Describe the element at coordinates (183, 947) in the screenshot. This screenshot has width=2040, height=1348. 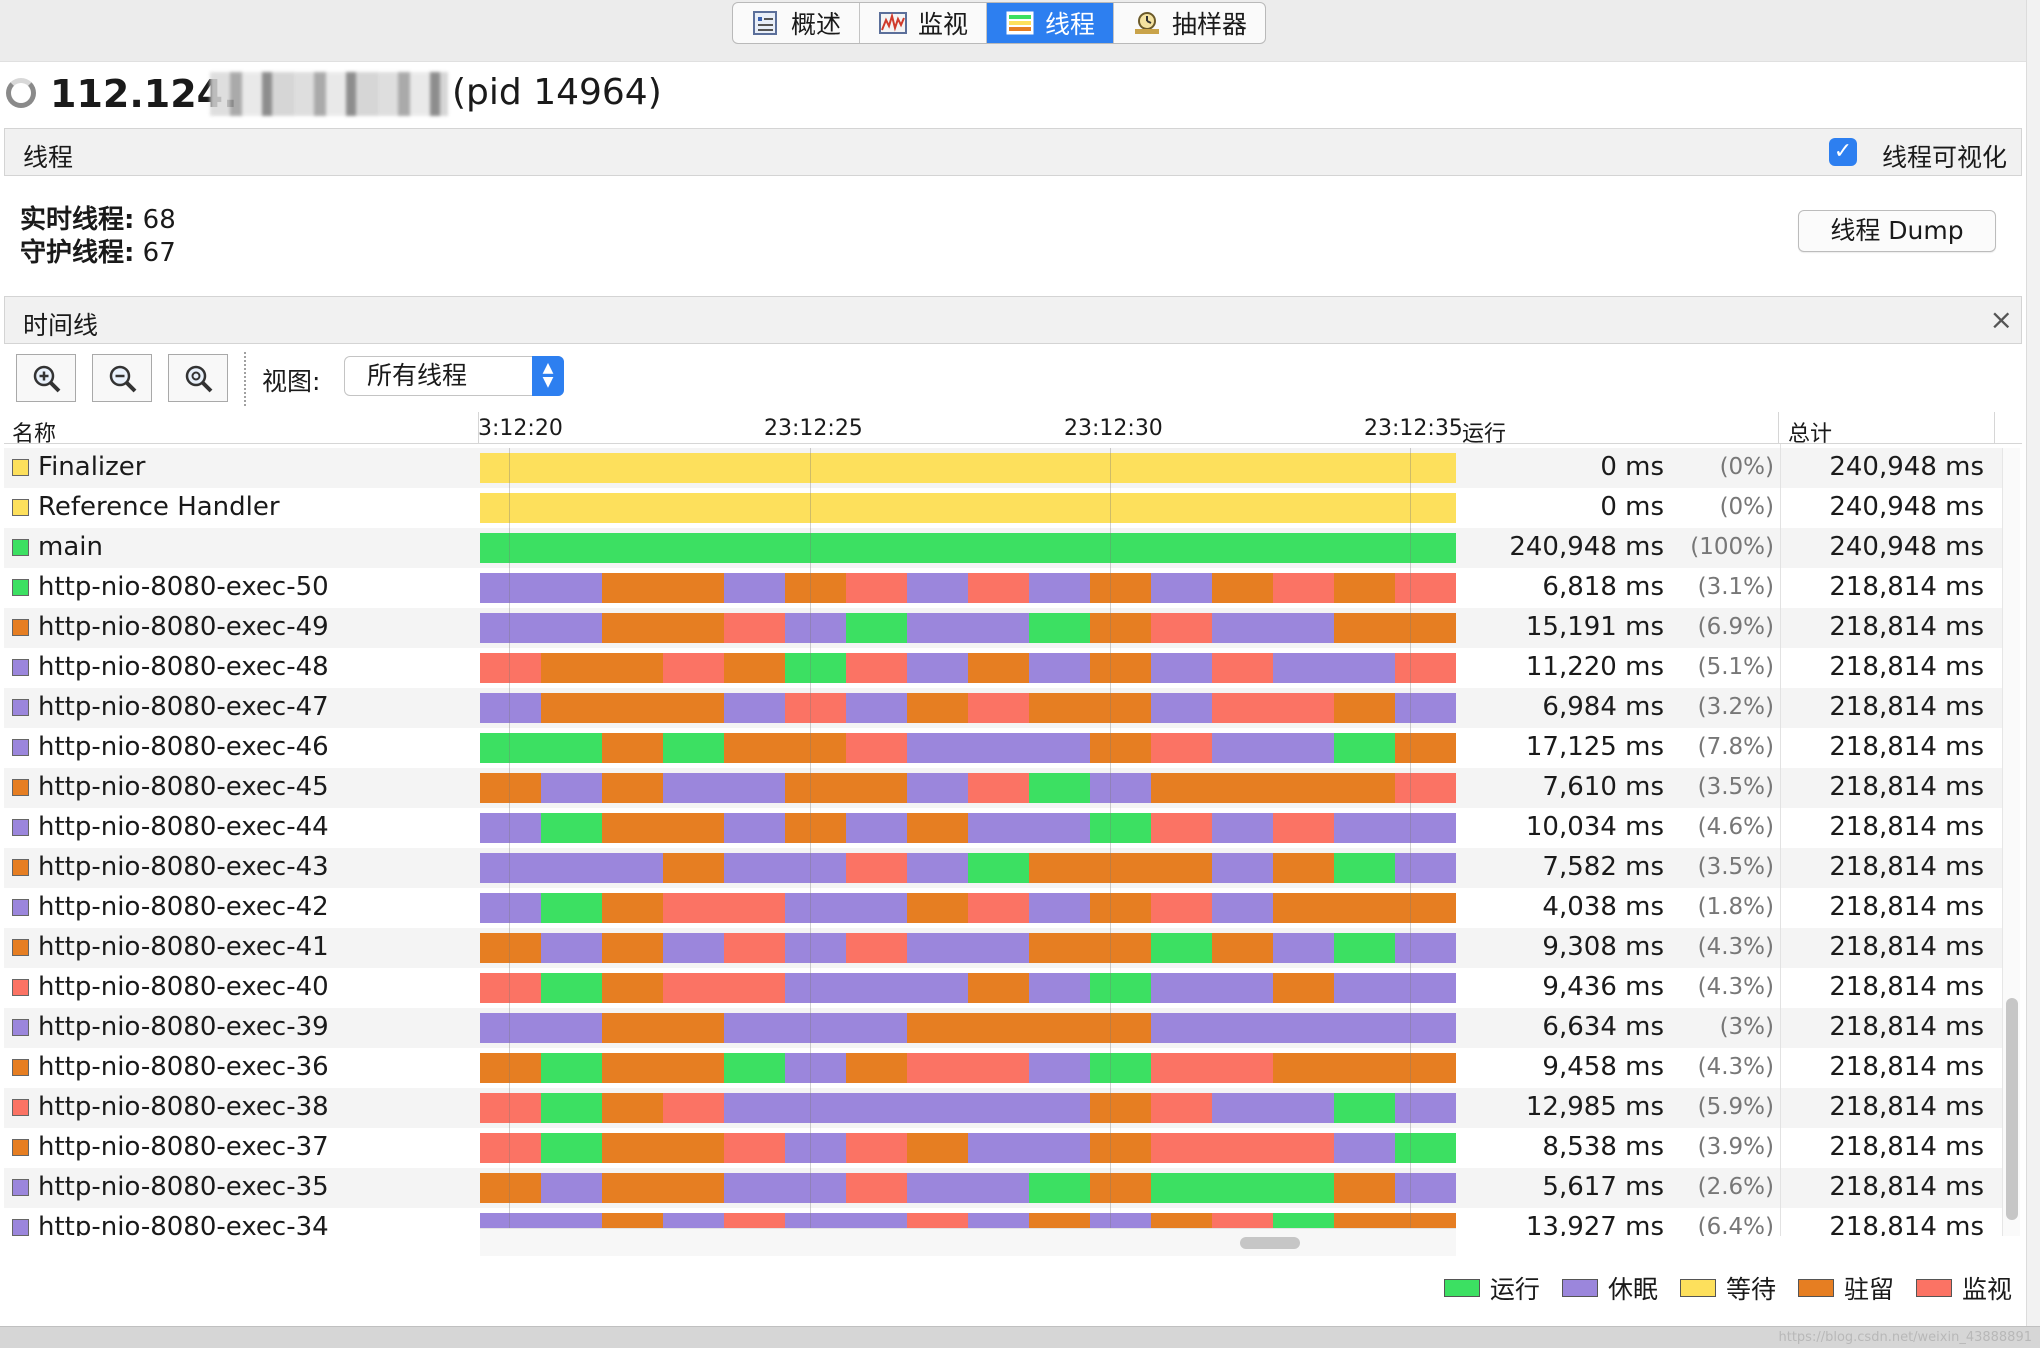
I see `thread-name: http-nio-8080-exec-41` at that location.